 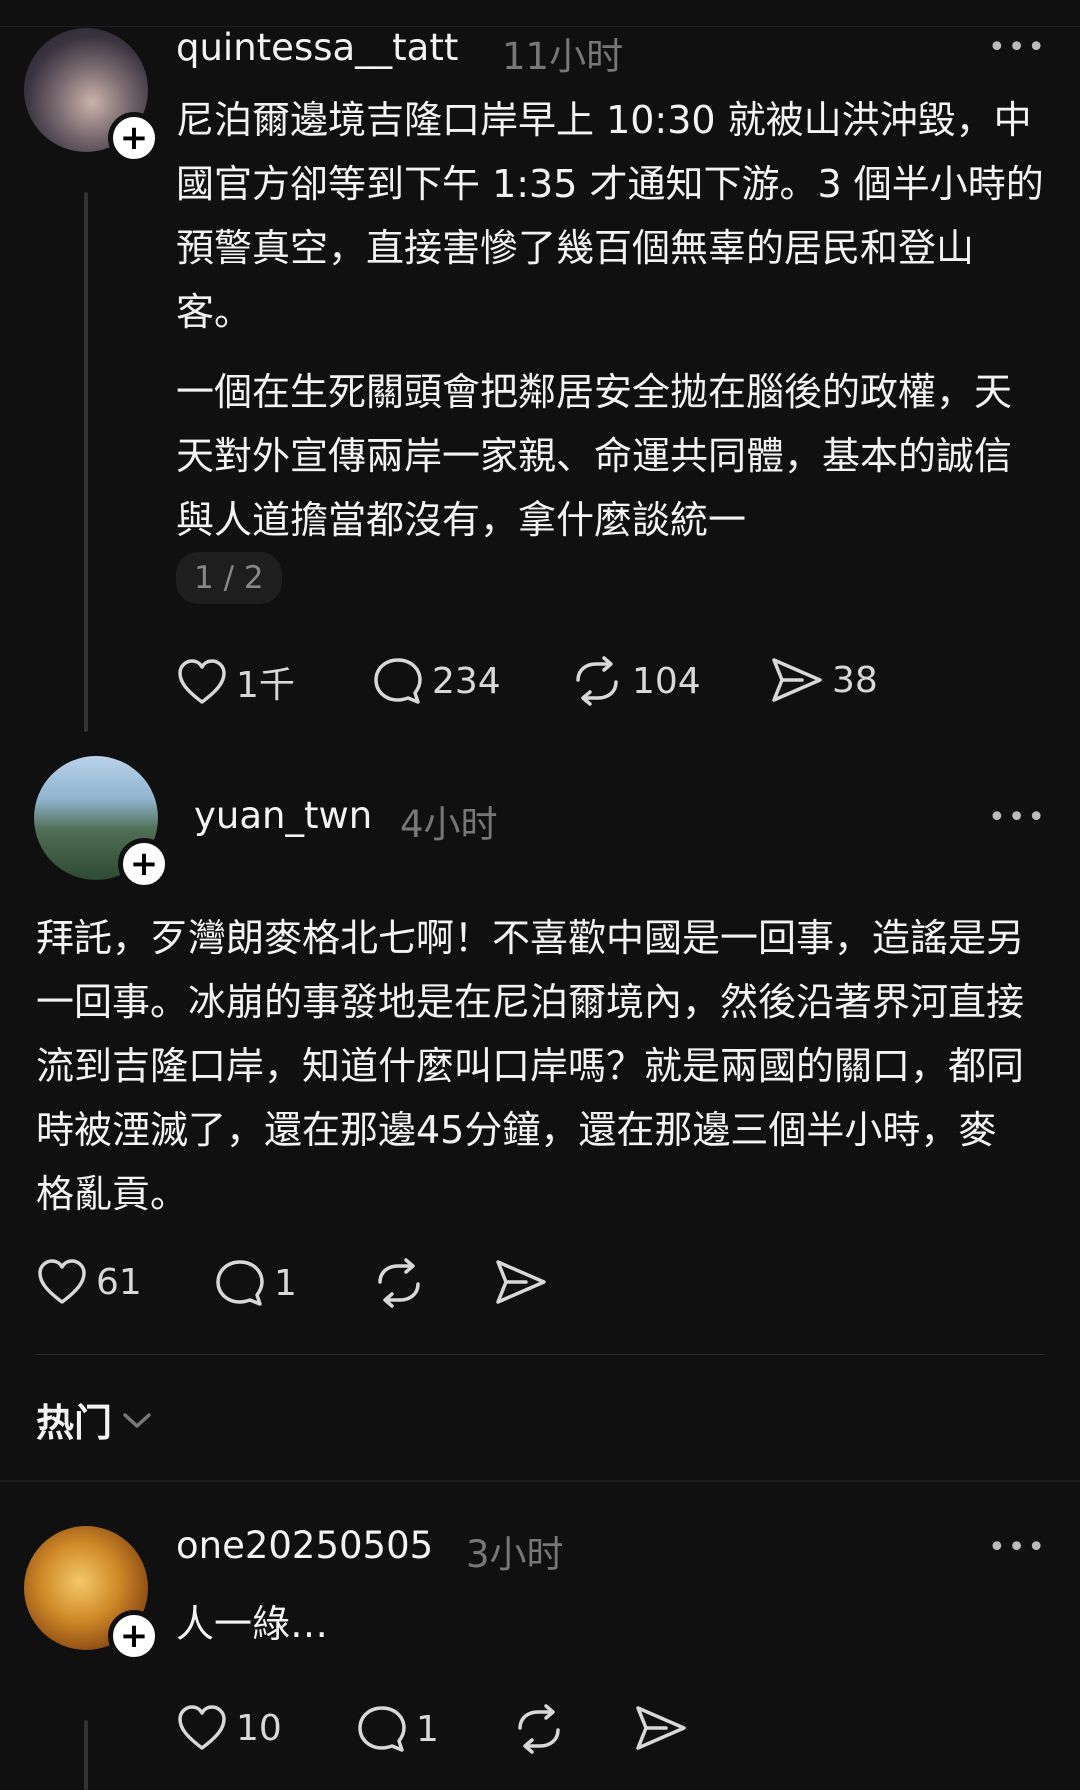 What do you see at coordinates (666, 681) in the screenshot?
I see `repost-count: 104` at bounding box center [666, 681].